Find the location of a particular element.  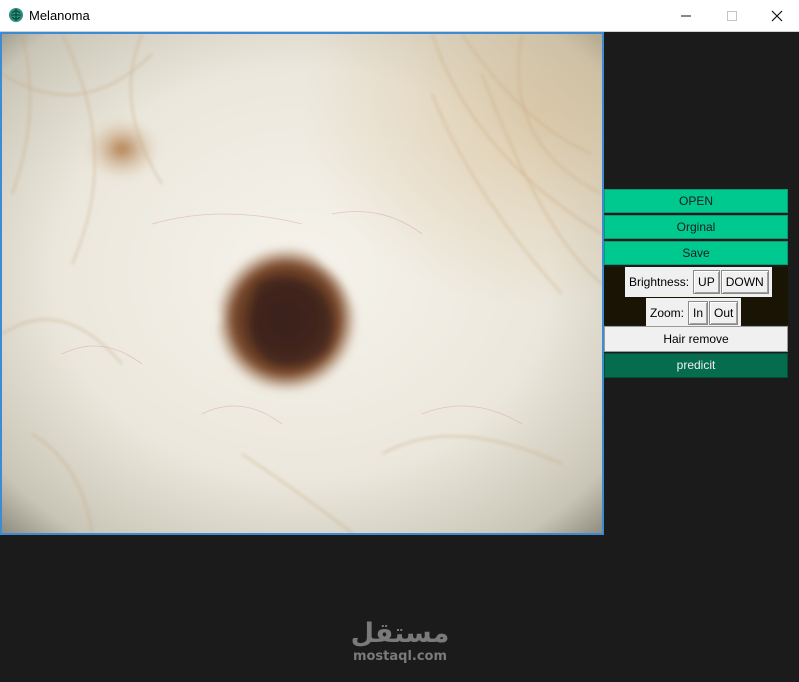

brightness-up-button: UP is located at coordinates (706, 282).